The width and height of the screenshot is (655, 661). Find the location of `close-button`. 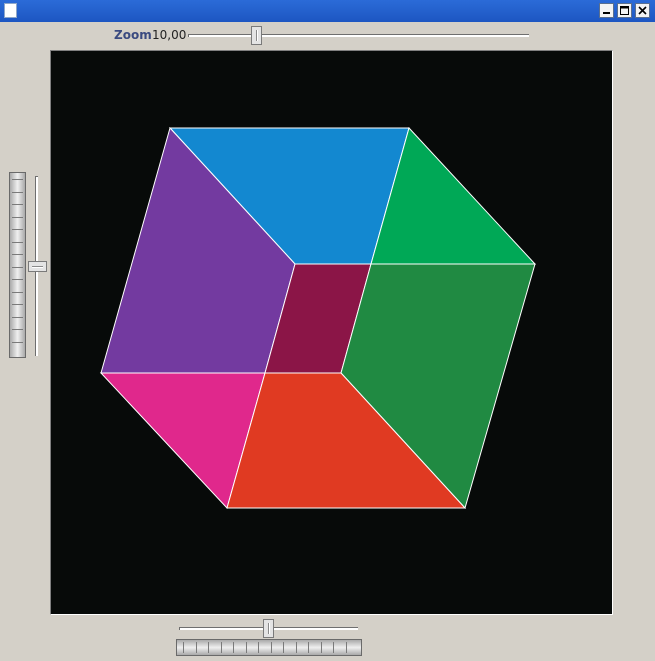

close-button is located at coordinates (642, 10).